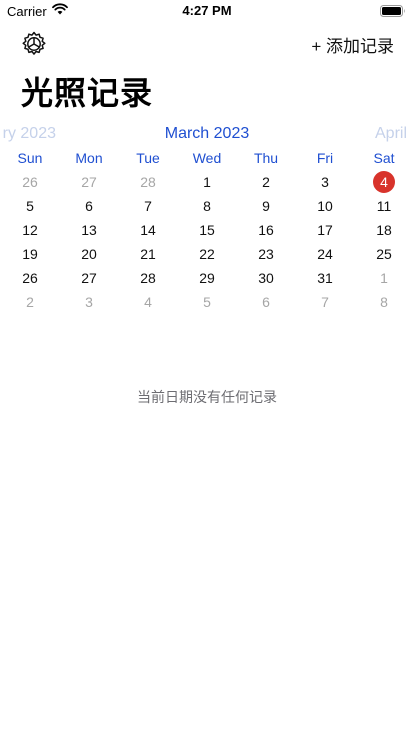 The height and width of the screenshot is (736, 414). I want to click on weekday-tue: Tue, so click(148, 158).